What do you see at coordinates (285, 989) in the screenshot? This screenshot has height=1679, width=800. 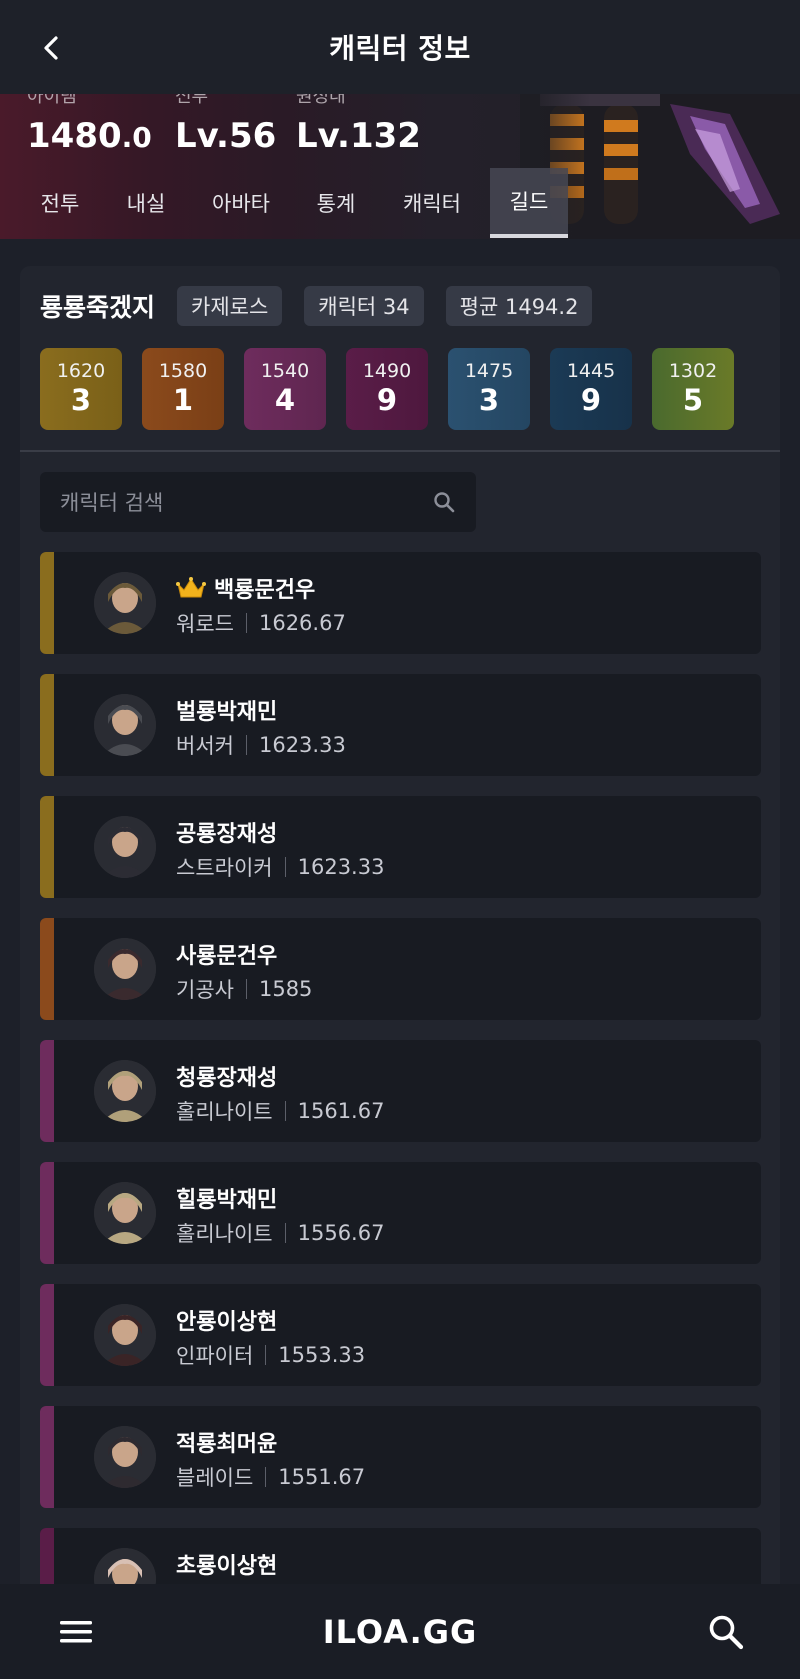 I see `member-item-level: 1585` at bounding box center [285, 989].